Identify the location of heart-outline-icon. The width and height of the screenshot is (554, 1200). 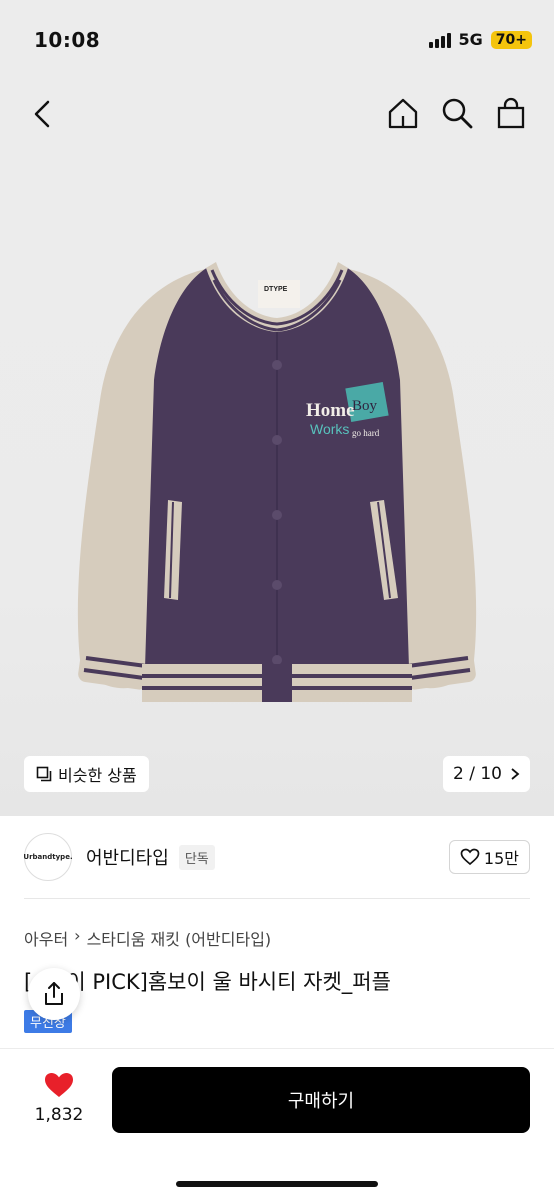
(470, 857).